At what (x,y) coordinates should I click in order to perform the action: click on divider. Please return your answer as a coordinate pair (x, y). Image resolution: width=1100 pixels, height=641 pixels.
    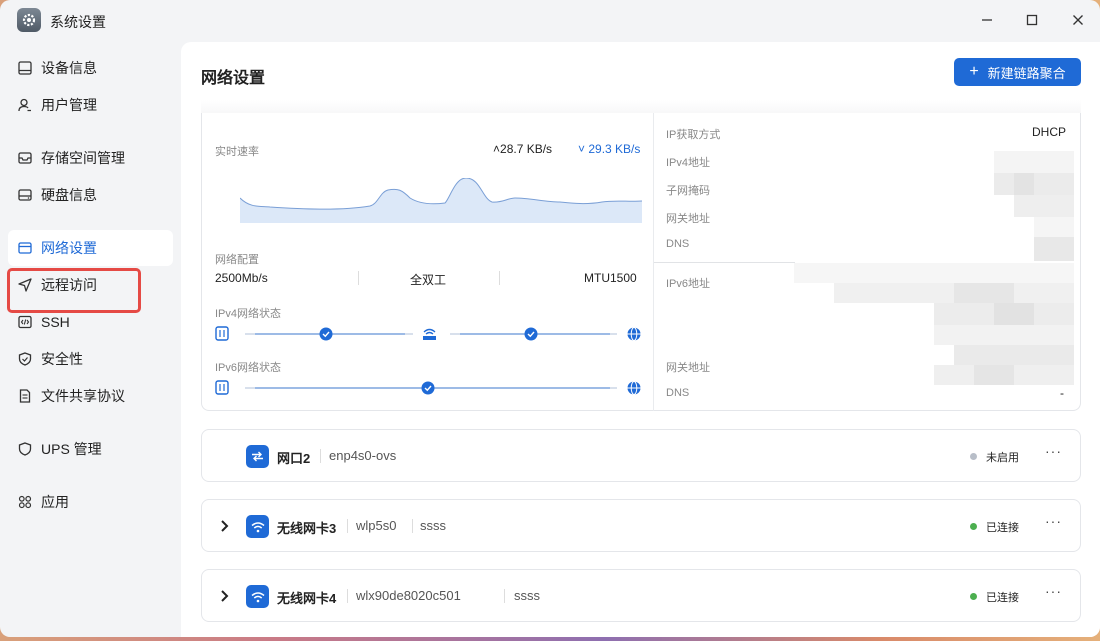
    Looking at the image, I should click on (724, 262).